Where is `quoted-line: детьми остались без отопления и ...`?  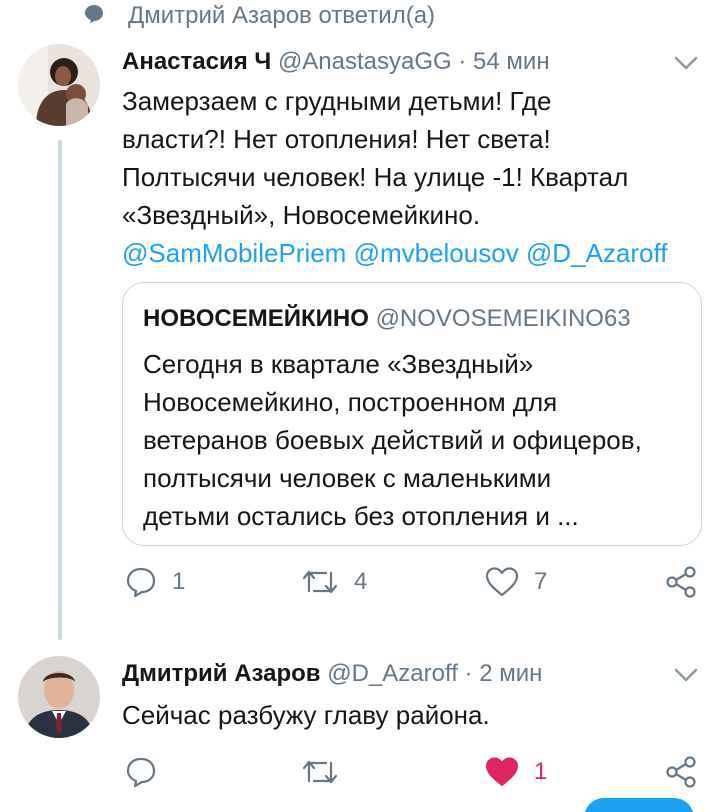 quoted-line: детьми остались без отопления и ... is located at coordinates (361, 516).